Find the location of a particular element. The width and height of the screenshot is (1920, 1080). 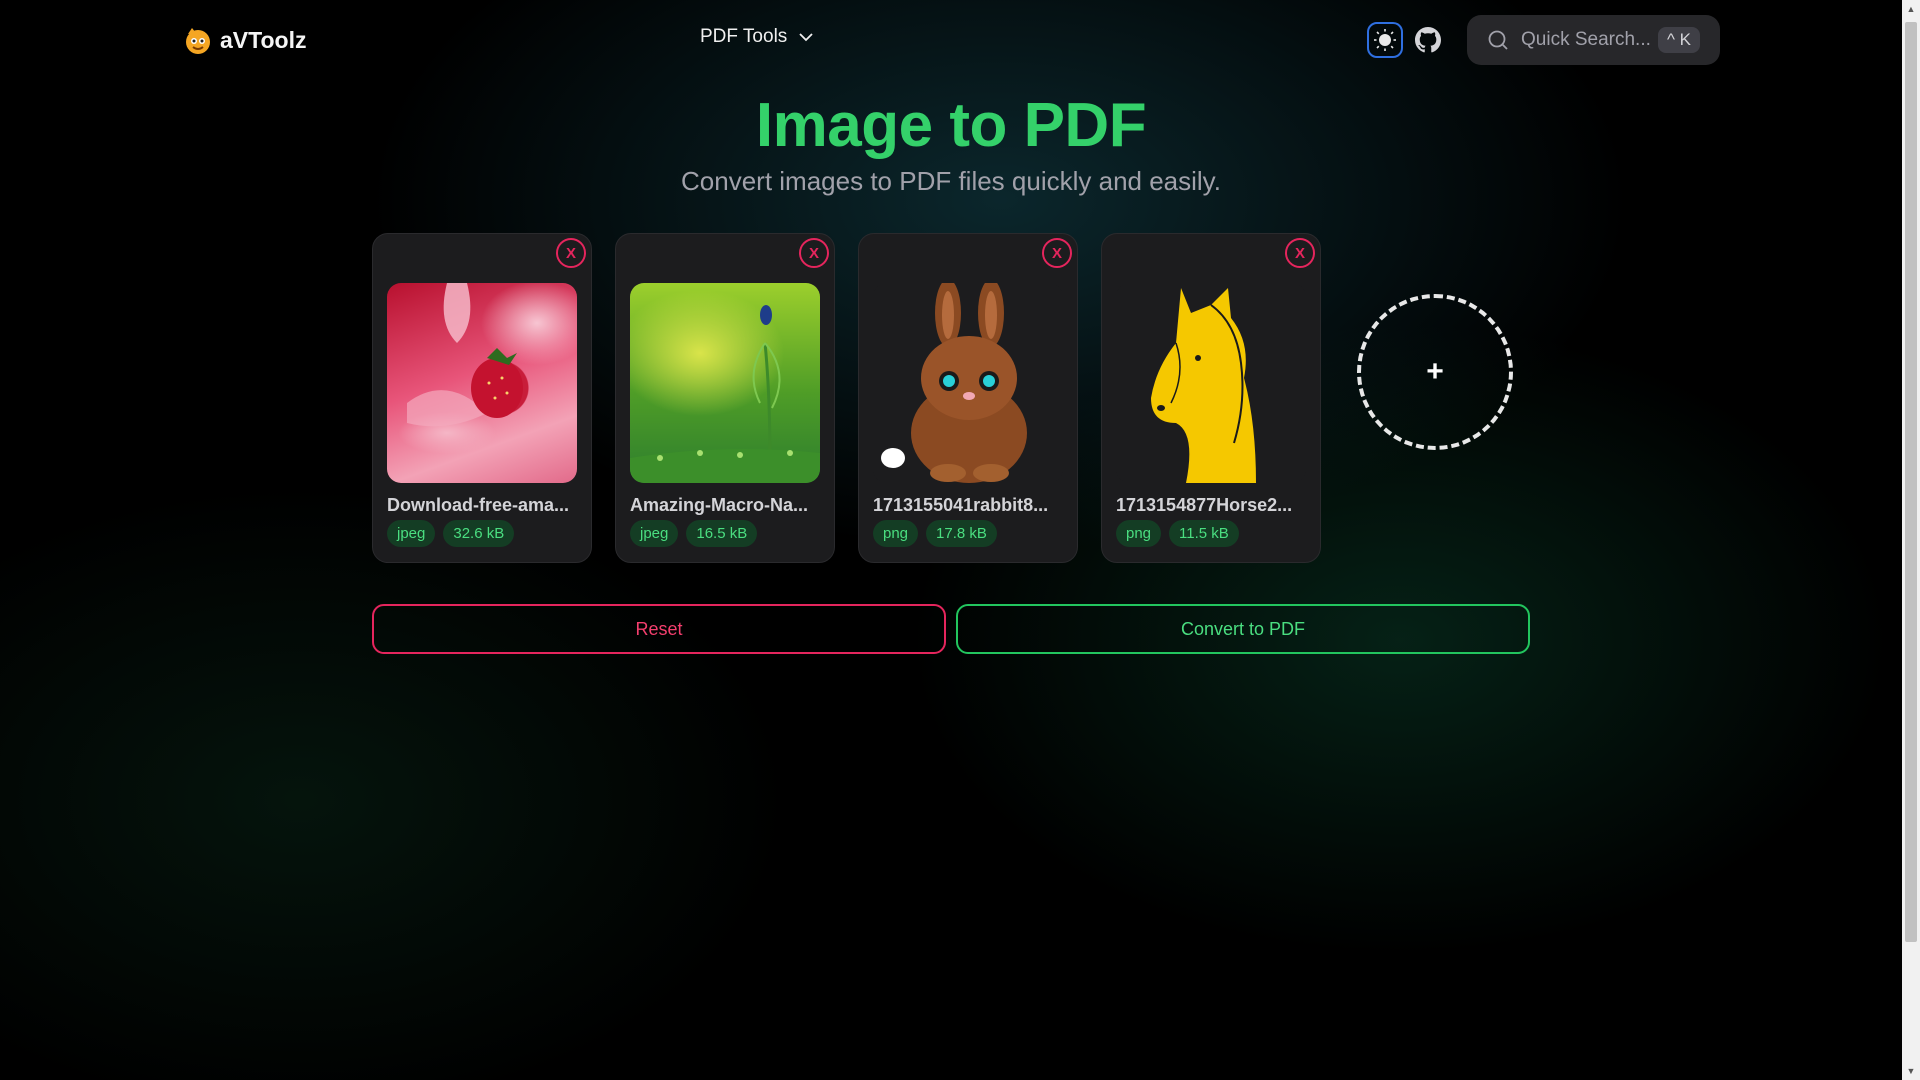

brand-link: aVToolz is located at coordinates (244, 40).